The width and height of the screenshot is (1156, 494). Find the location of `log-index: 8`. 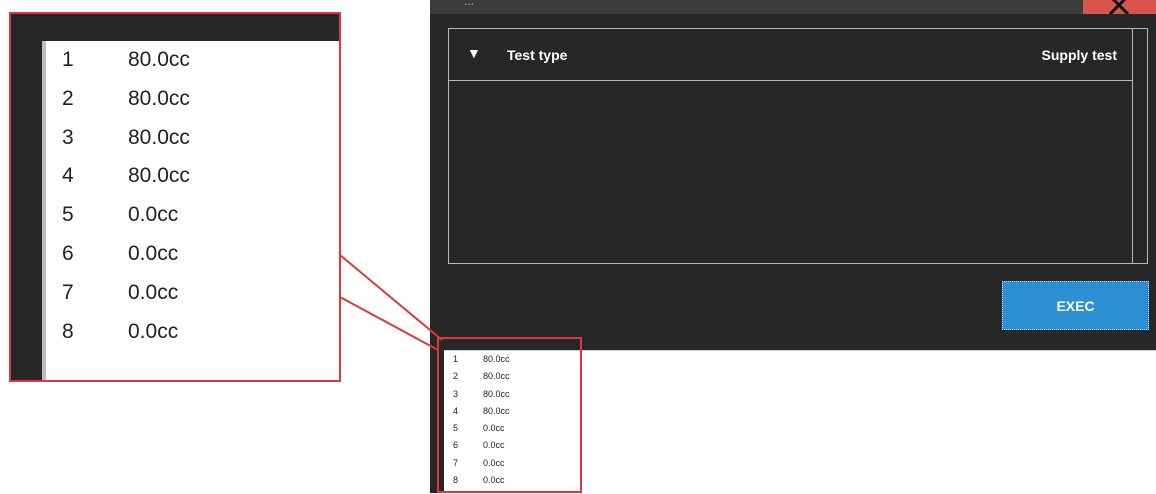

log-index: 8 is located at coordinates (68, 331).